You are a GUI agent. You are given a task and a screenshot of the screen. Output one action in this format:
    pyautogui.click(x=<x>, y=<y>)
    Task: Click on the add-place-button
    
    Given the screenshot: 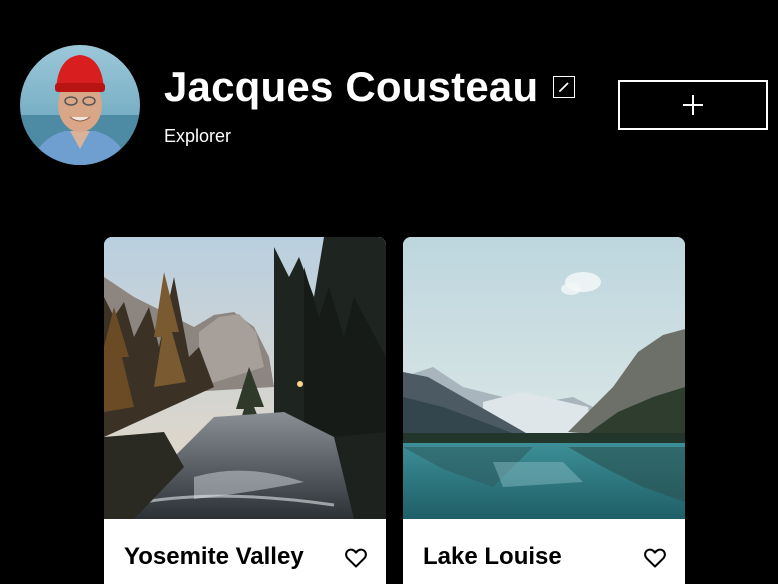 What is the action you would take?
    pyautogui.click(x=693, y=105)
    